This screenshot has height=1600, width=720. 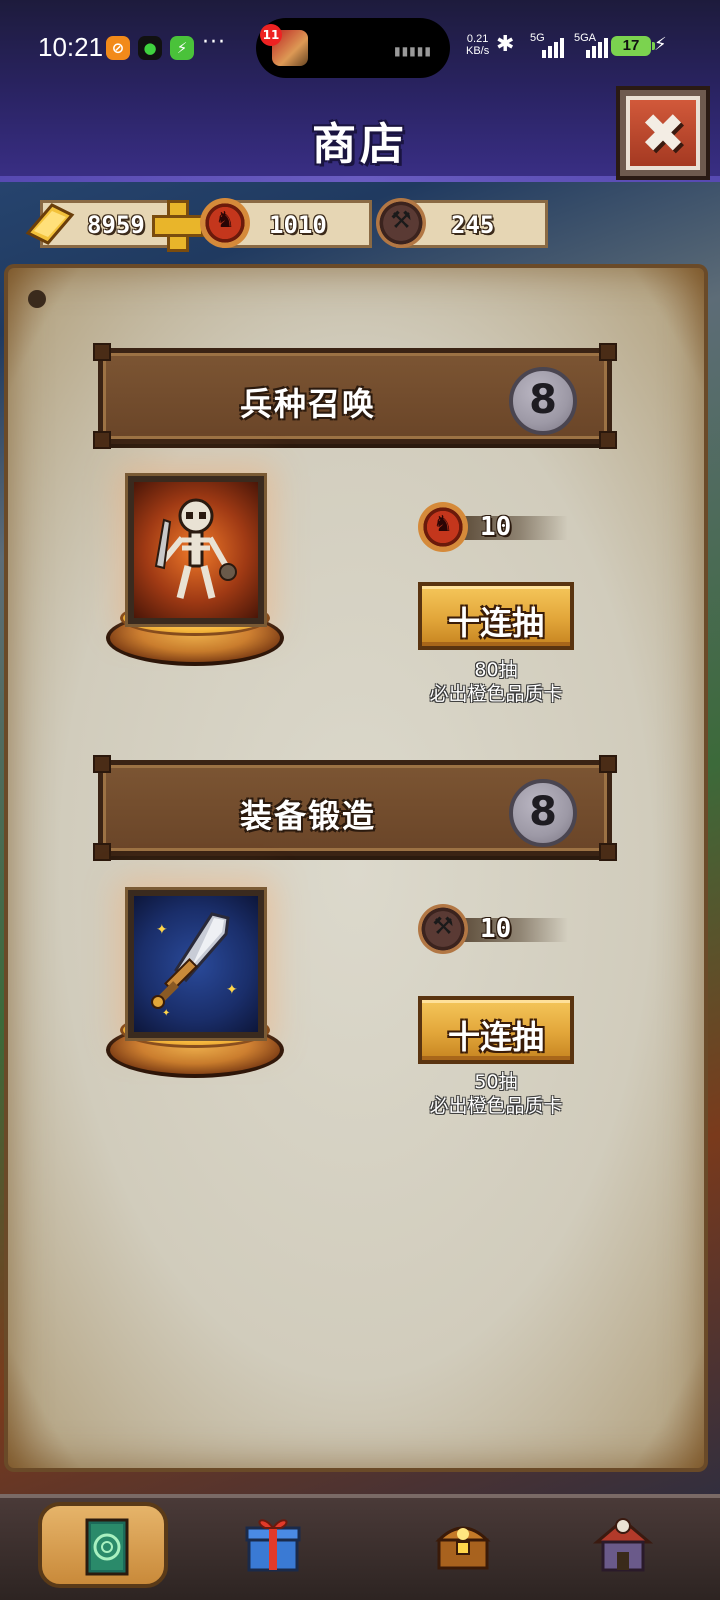 I want to click on forge-cost: ⚒ 10, so click(x=498, y=929).